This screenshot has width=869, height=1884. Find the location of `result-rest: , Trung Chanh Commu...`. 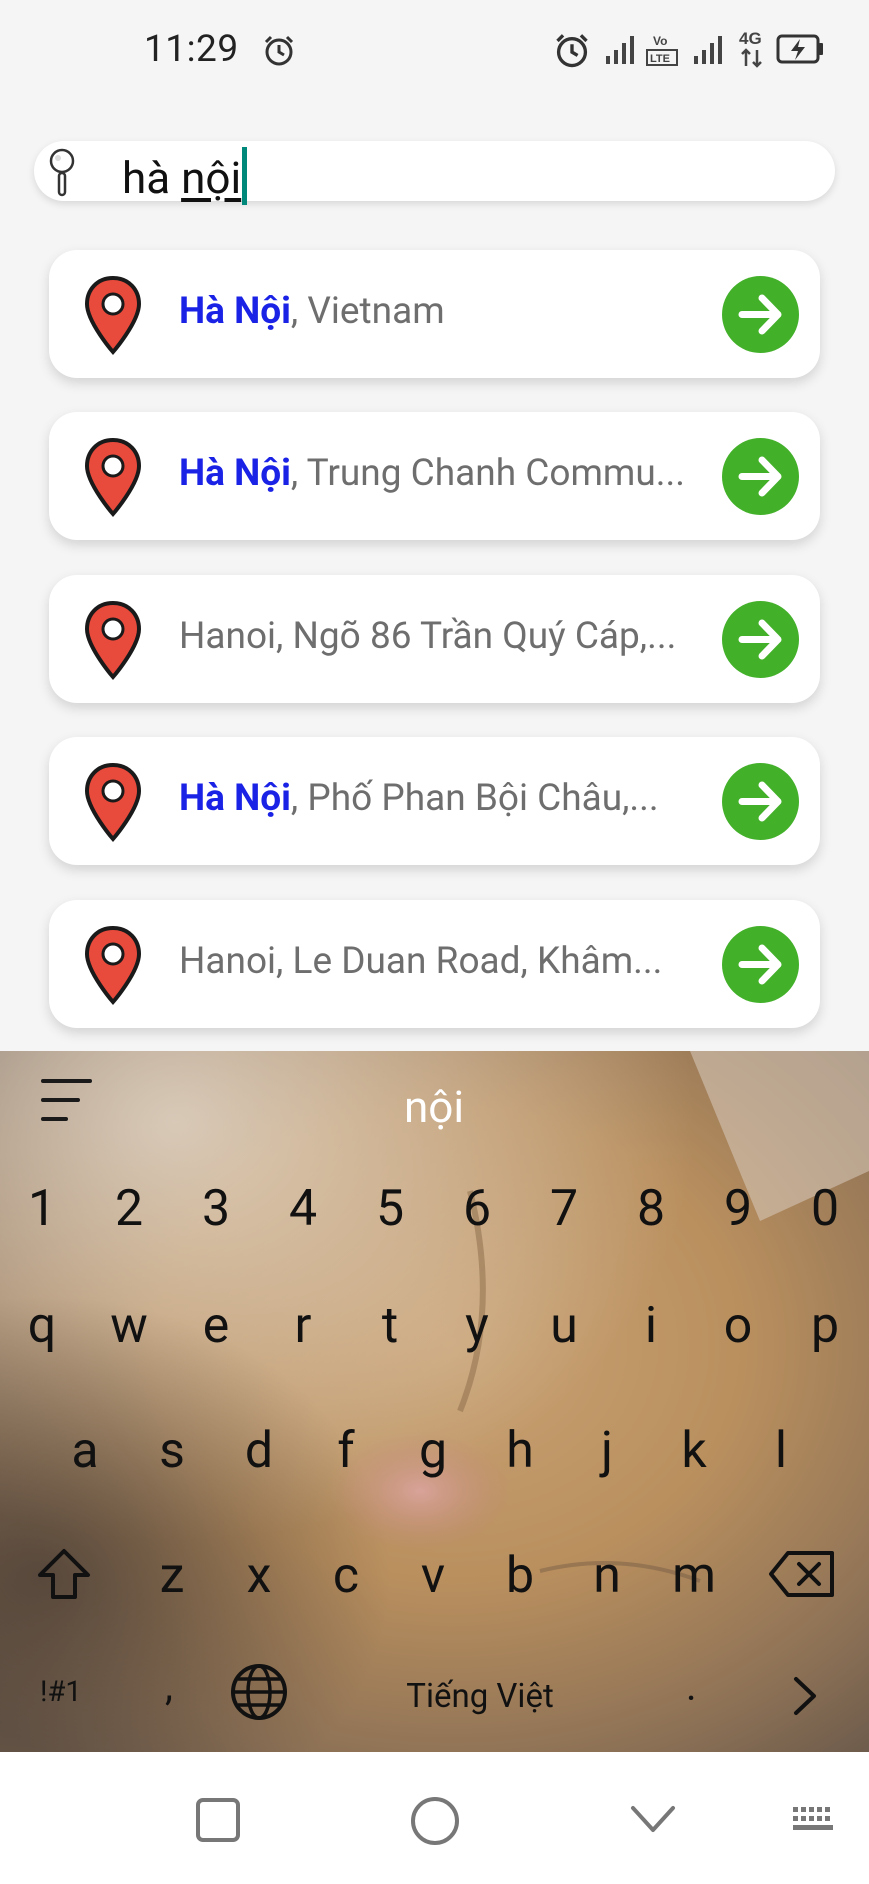

result-rest: , Trung Chanh Commu... is located at coordinates (488, 473).